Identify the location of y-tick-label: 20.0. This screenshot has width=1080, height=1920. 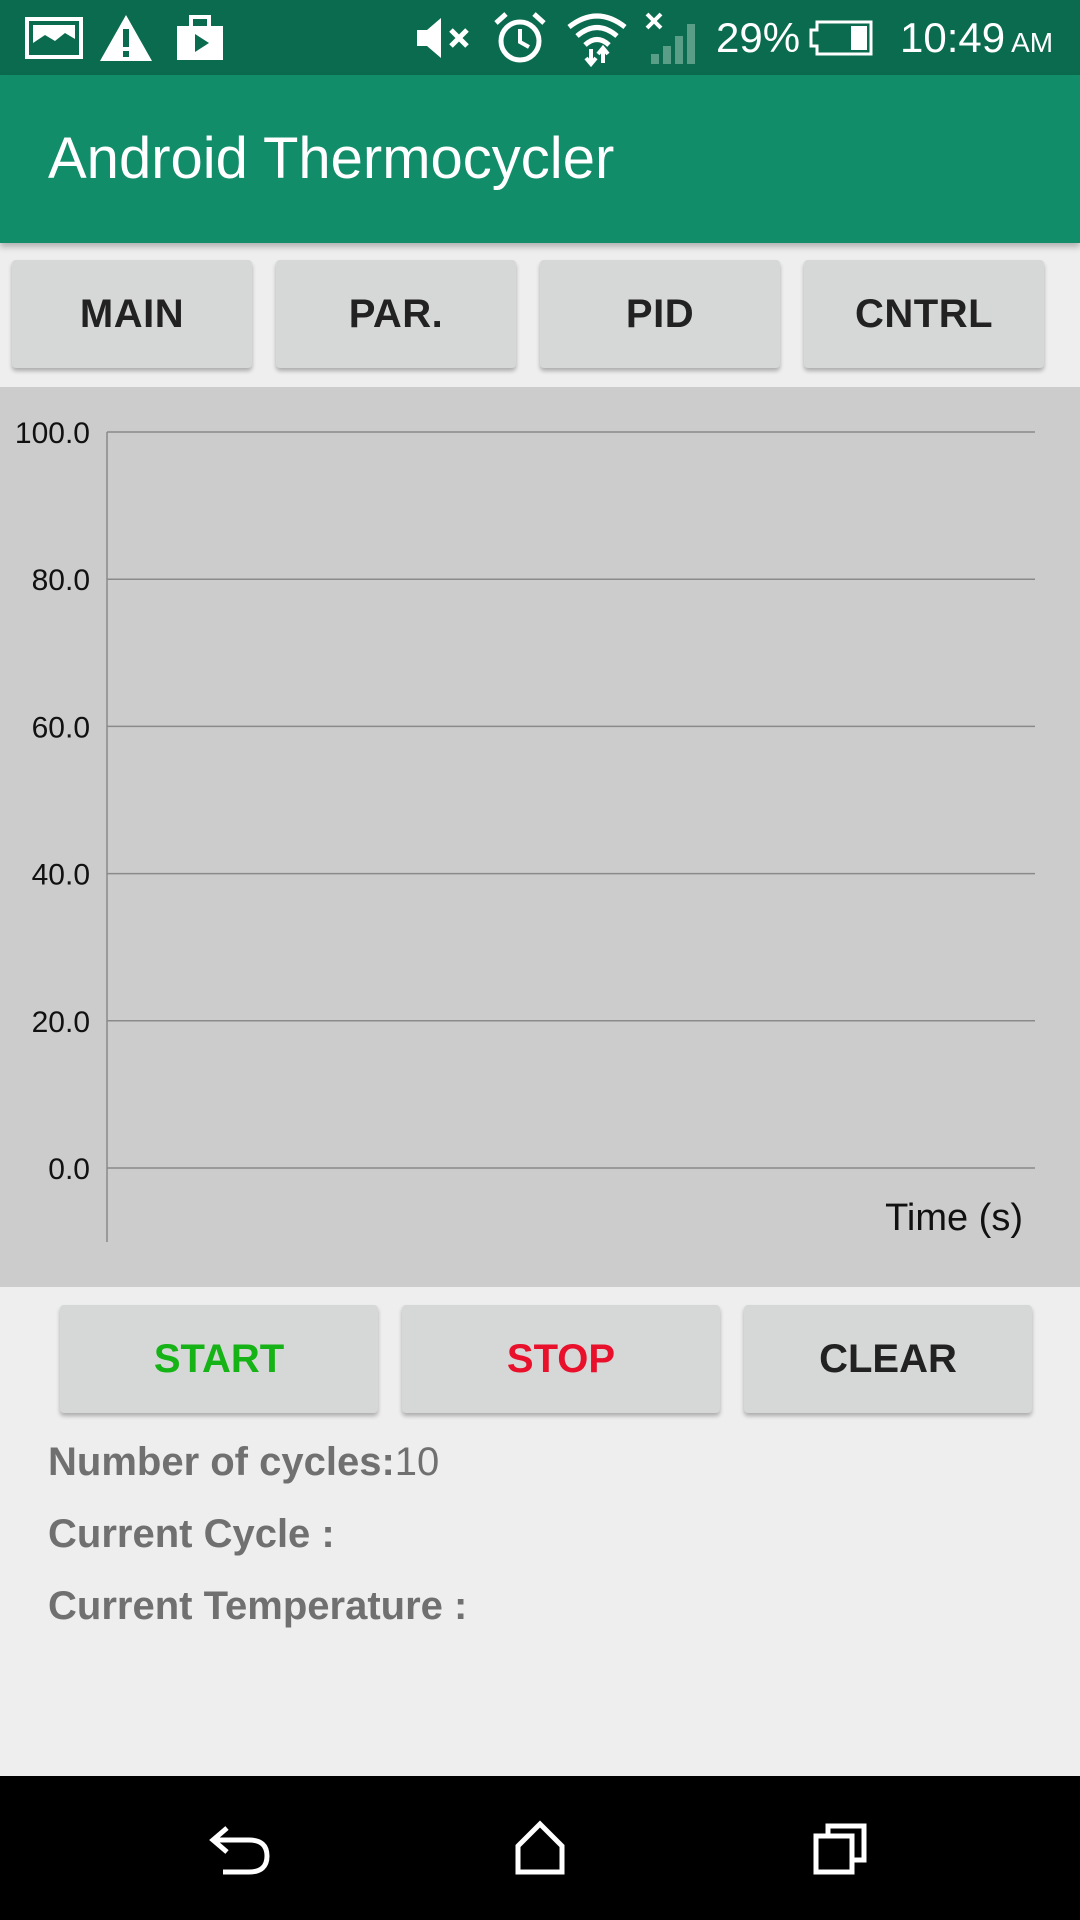
(61, 1022).